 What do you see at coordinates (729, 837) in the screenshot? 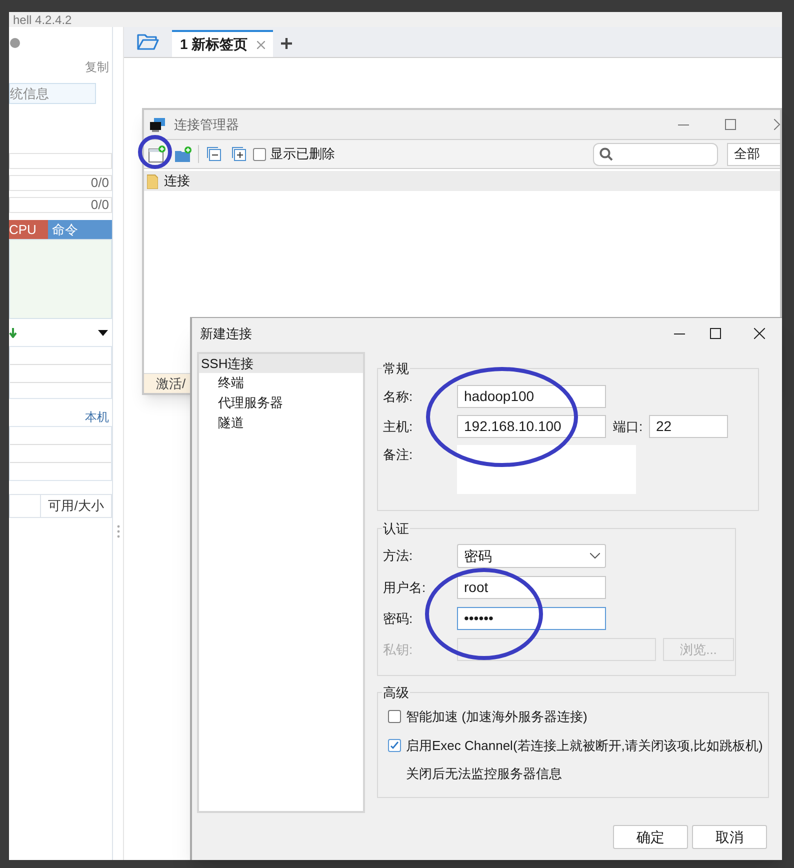
I see `dialog-button: 取消` at bounding box center [729, 837].